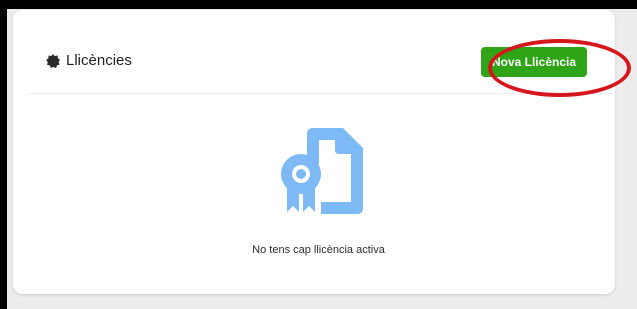 This screenshot has width=637, height=309. I want to click on card-title-group: Llicències, so click(89, 60).